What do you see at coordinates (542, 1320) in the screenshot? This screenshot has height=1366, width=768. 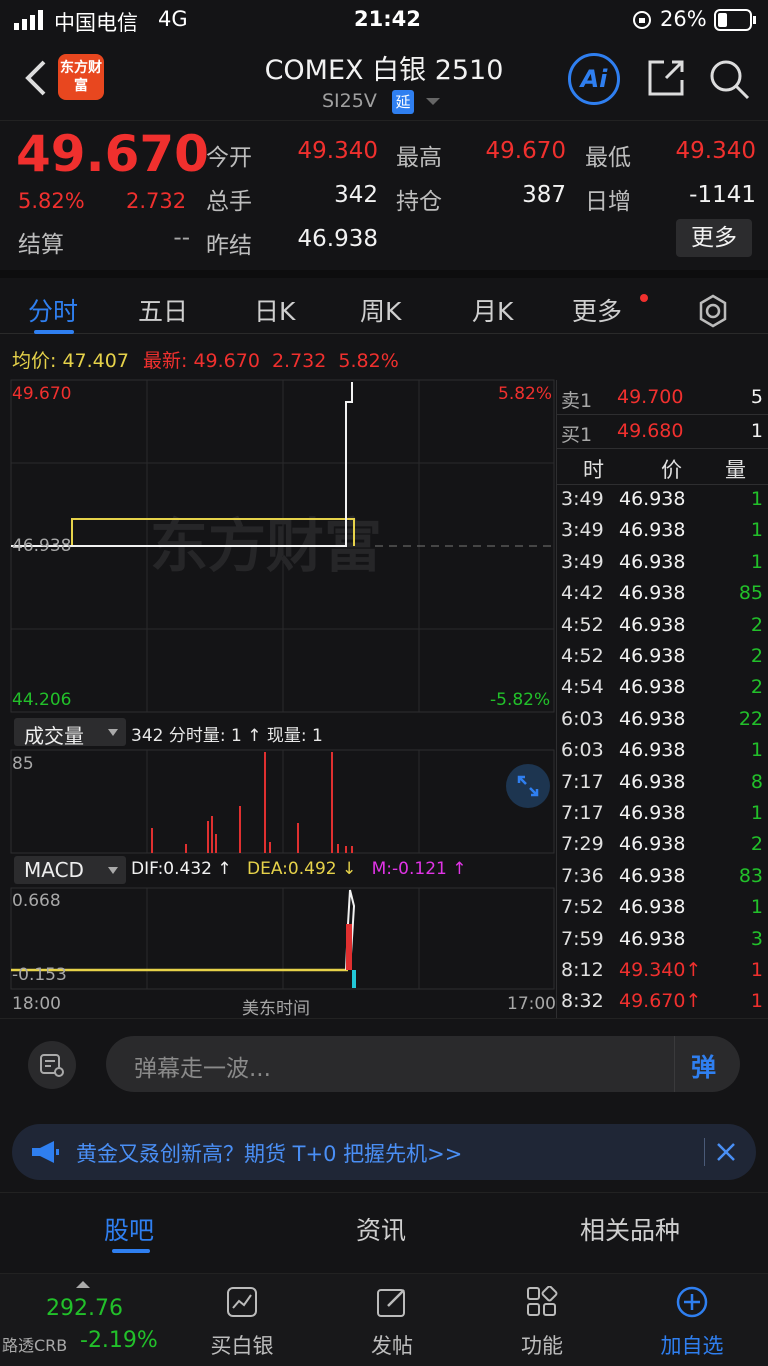 I see `nav-functions: 功能` at bounding box center [542, 1320].